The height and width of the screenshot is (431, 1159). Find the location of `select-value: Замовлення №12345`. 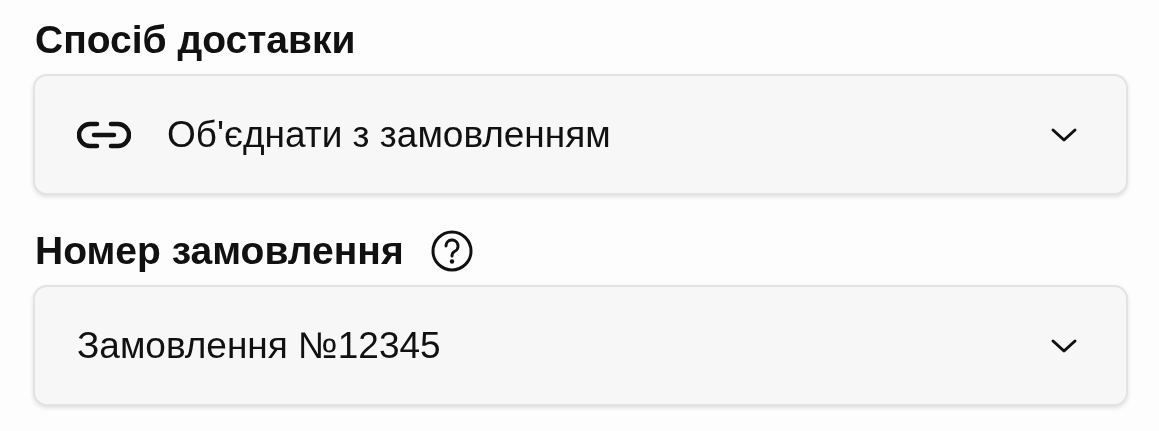

select-value: Замовлення №12345 is located at coordinates (259, 345).